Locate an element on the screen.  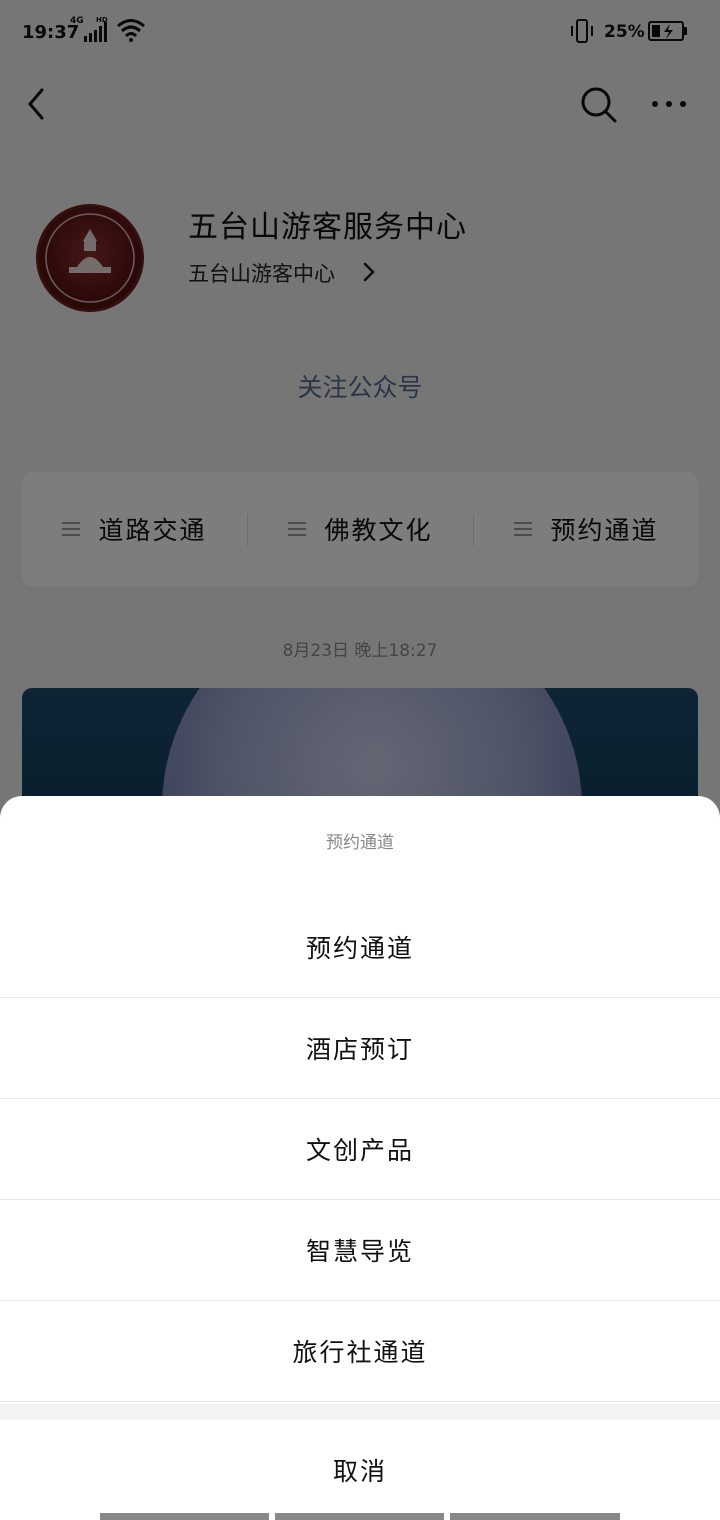
action-sheet-title: 预约通道 is located at coordinates (360, 843).